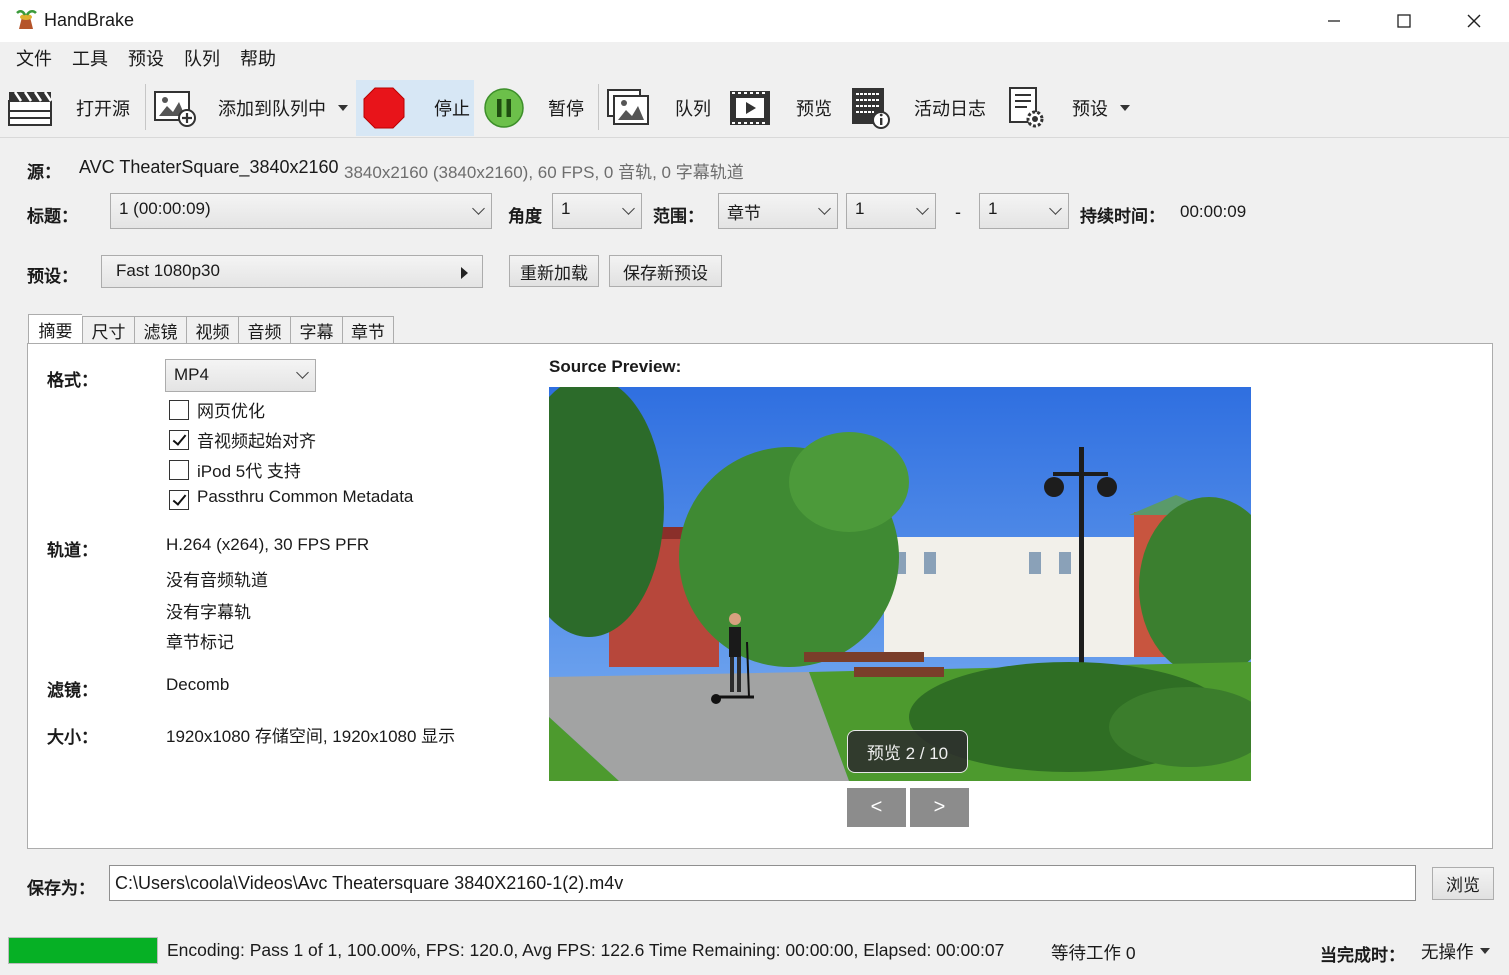  Describe the element at coordinates (525, 216) in the screenshot. I see `angle-label: 角度` at that location.